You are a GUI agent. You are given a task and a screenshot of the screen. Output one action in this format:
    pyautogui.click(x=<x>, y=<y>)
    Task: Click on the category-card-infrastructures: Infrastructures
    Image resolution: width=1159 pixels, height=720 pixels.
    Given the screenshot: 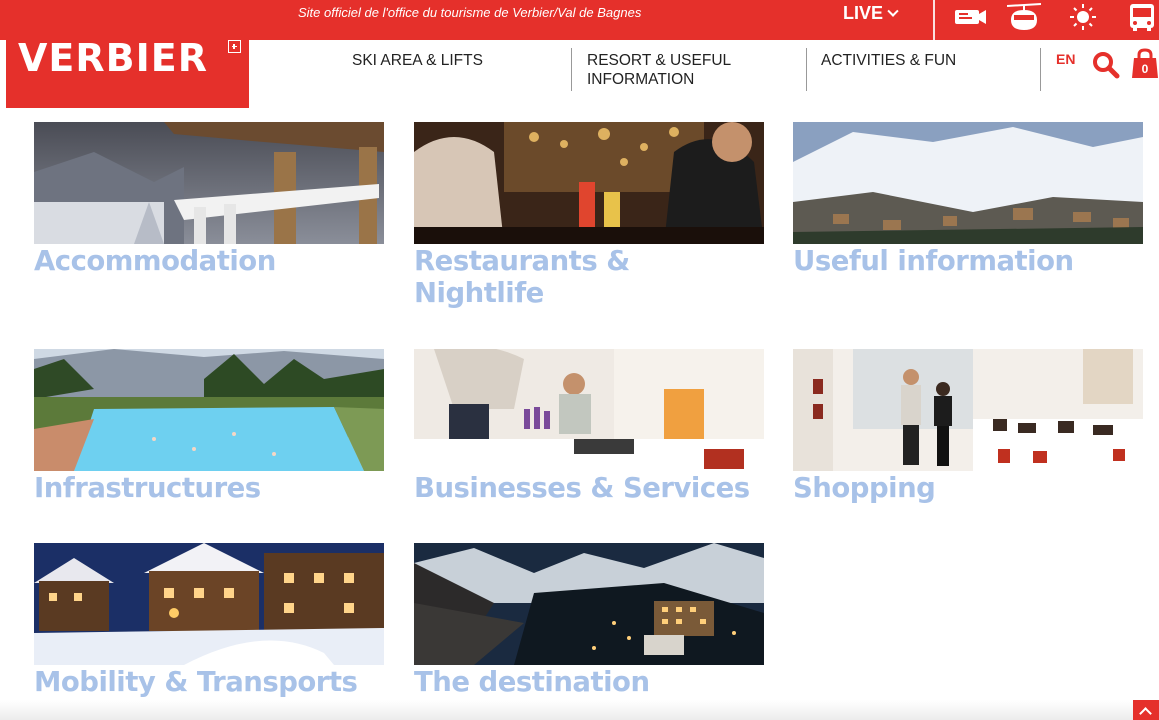 What is the action you would take?
    pyautogui.click(x=209, y=426)
    